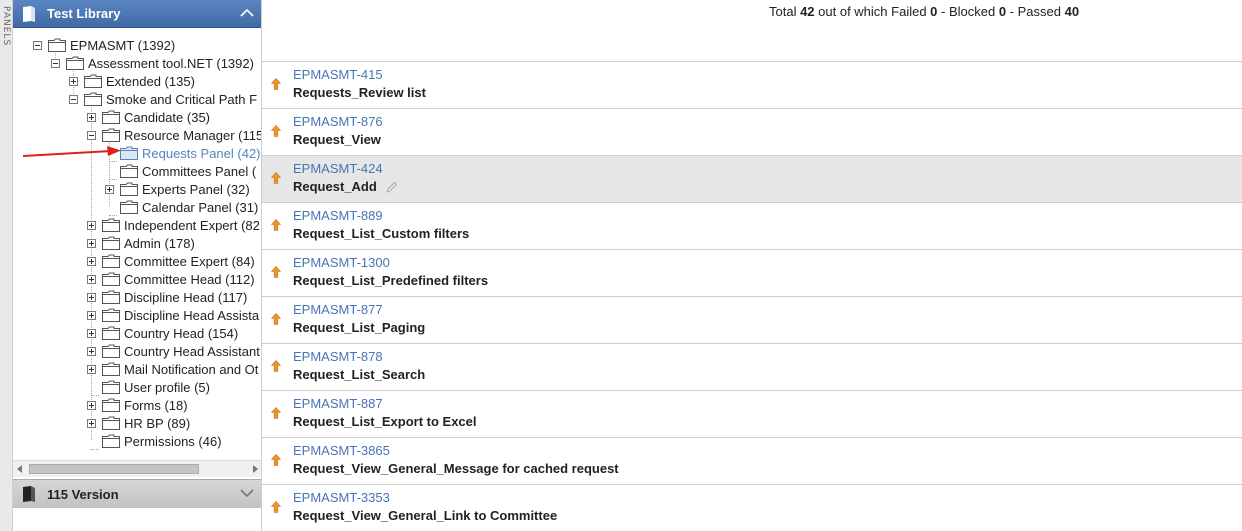 The image size is (1242, 531). What do you see at coordinates (247, 13) in the screenshot?
I see `chevron-up-icon` at bounding box center [247, 13].